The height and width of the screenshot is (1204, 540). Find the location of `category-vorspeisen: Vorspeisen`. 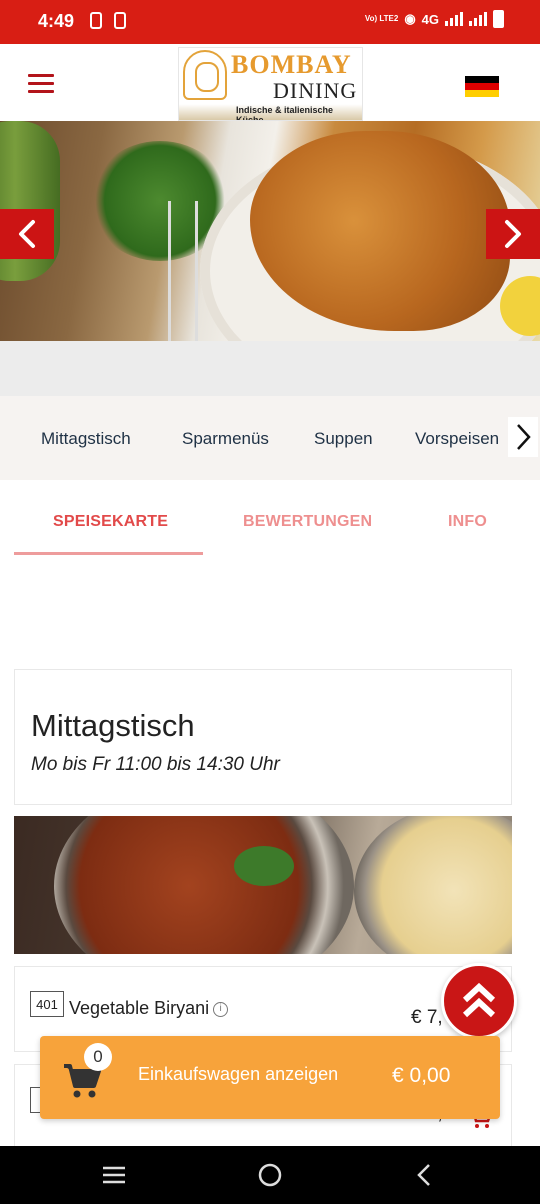

category-vorspeisen: Vorspeisen is located at coordinates (457, 439).